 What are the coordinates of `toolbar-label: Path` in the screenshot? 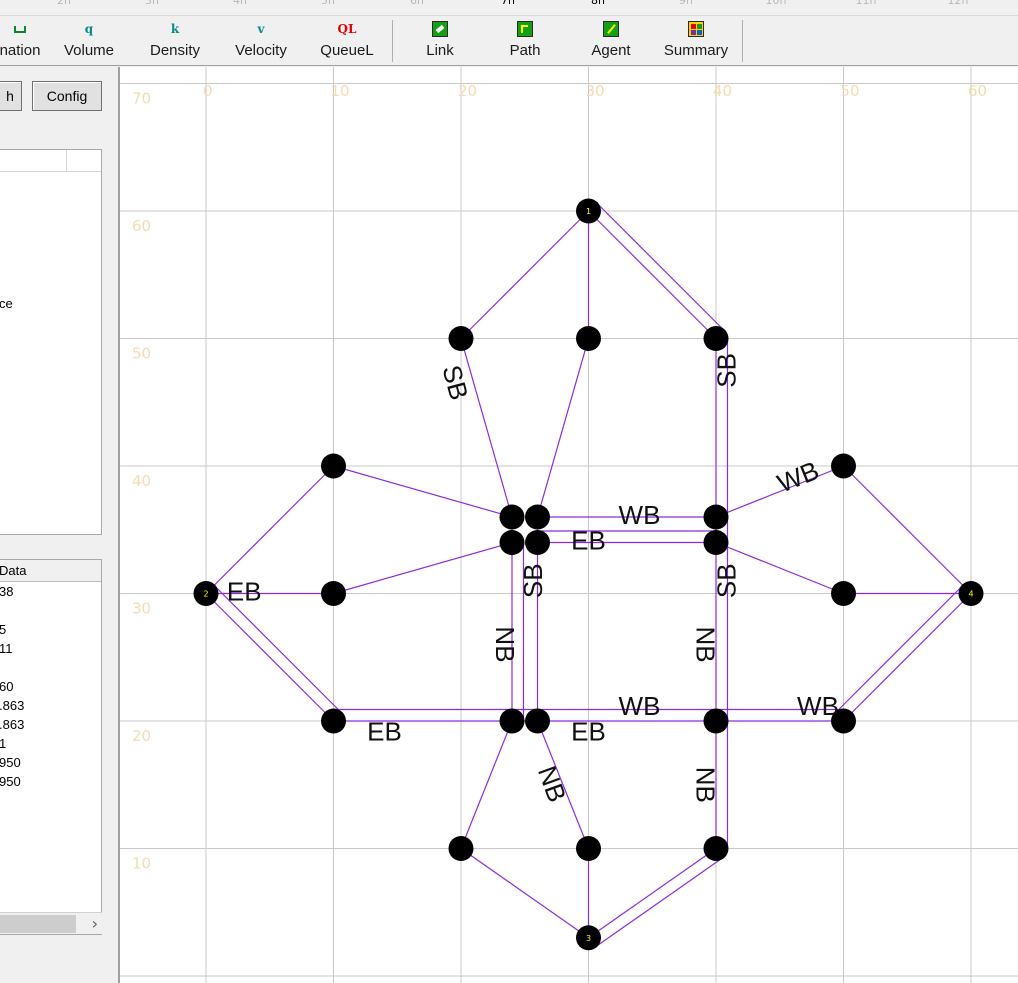 It's located at (525, 50).